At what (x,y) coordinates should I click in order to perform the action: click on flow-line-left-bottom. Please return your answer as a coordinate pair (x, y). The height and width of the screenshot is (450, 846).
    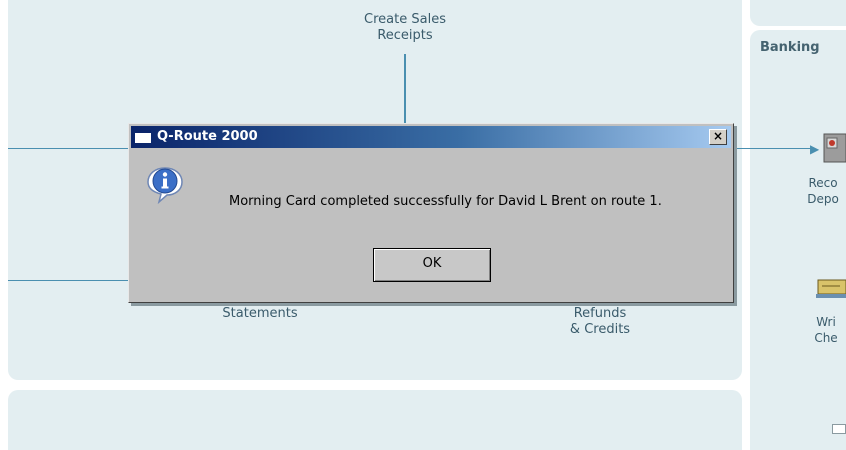
    Looking at the image, I should click on (69, 280).